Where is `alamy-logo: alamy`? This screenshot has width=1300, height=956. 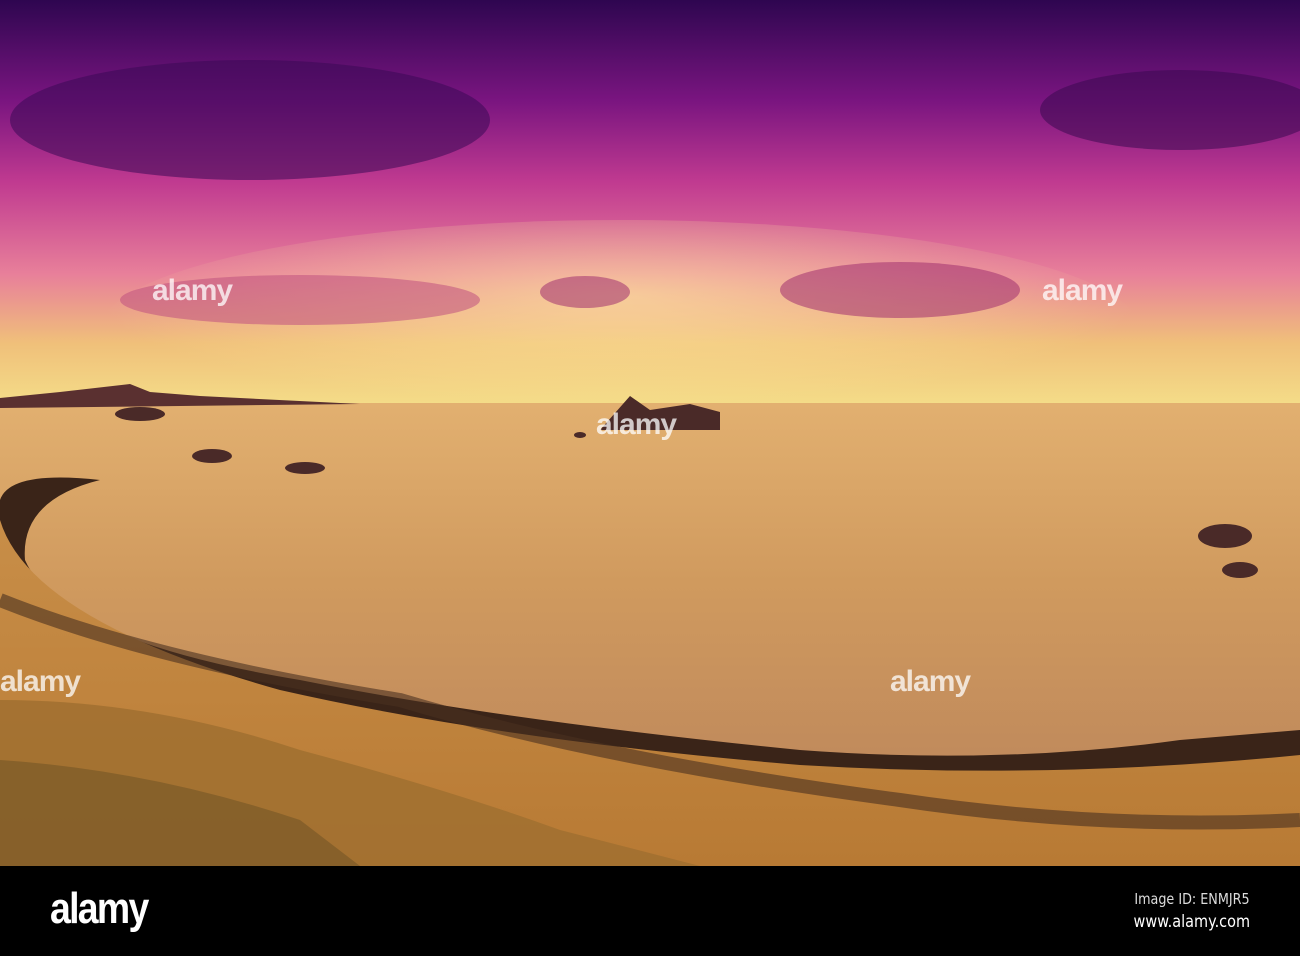 alamy-logo: alamy is located at coordinates (99, 908).